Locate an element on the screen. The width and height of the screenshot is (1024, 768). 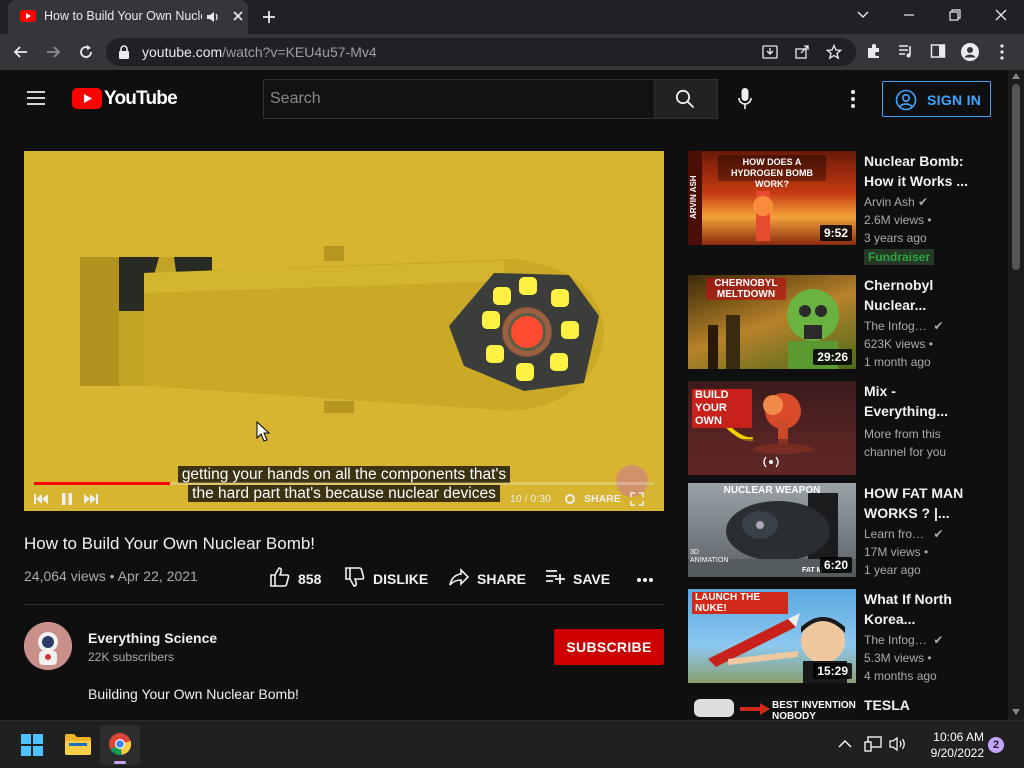
new-tab-icon is located at coordinates (269, 17).